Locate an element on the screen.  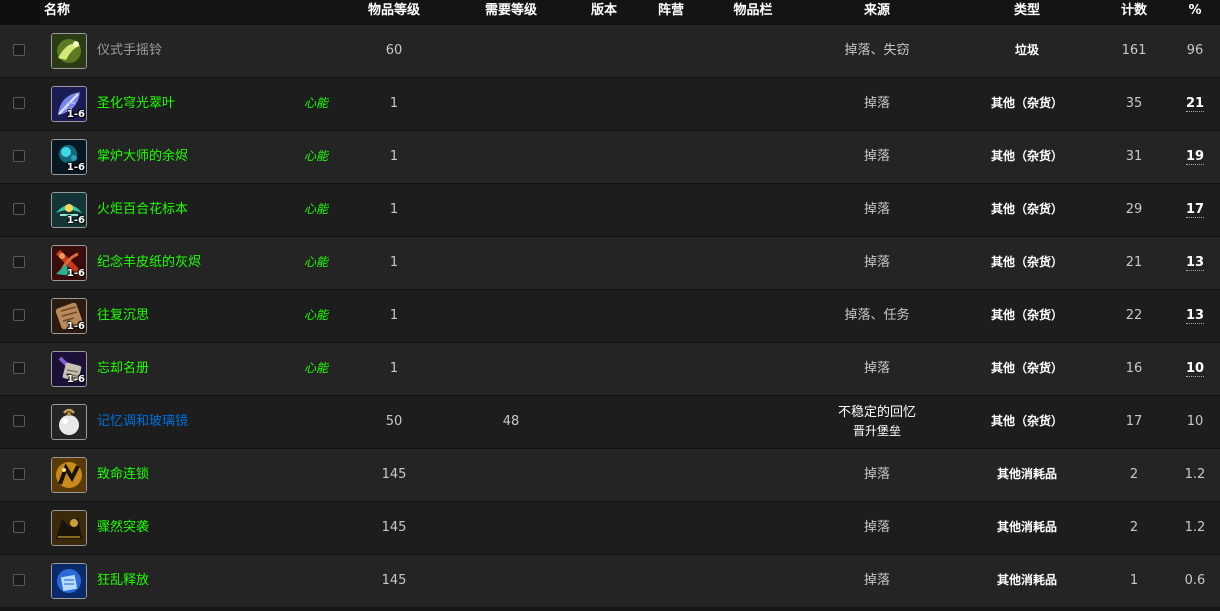
table-row: 记忆调和玻璃镜 50 48 不稳定的回忆 晋升堡垒 其他（杂货） 17 10 is located at coordinates (610, 421).